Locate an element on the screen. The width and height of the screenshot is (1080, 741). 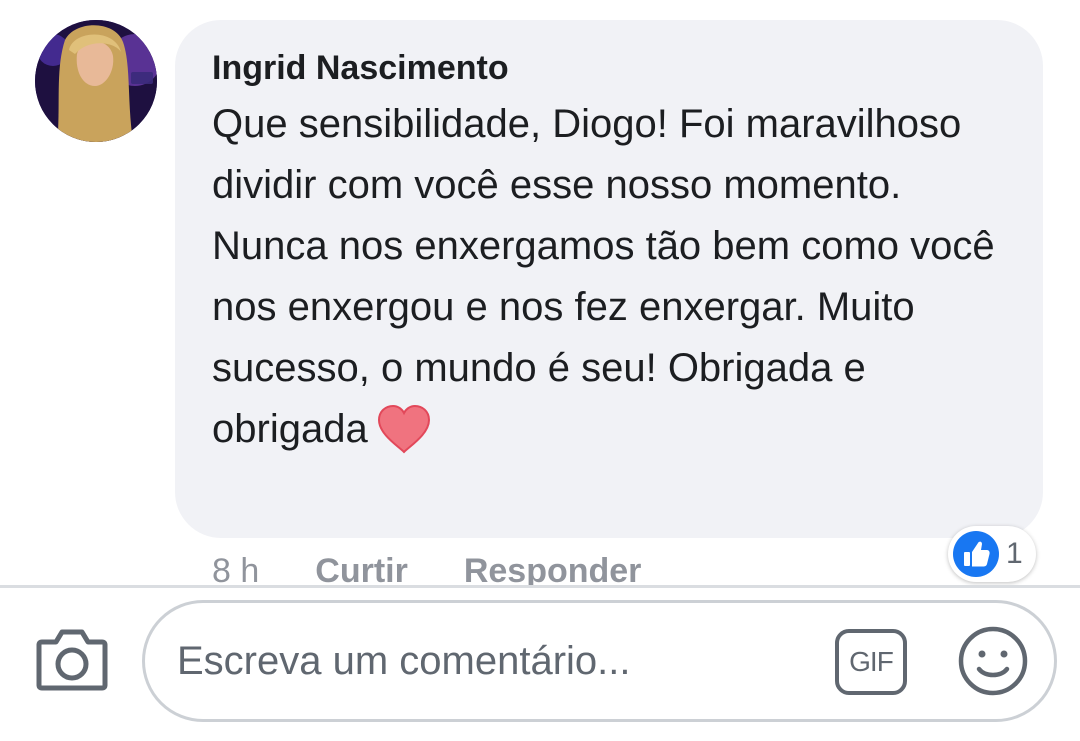
camera-icon is located at coordinates (72, 659).